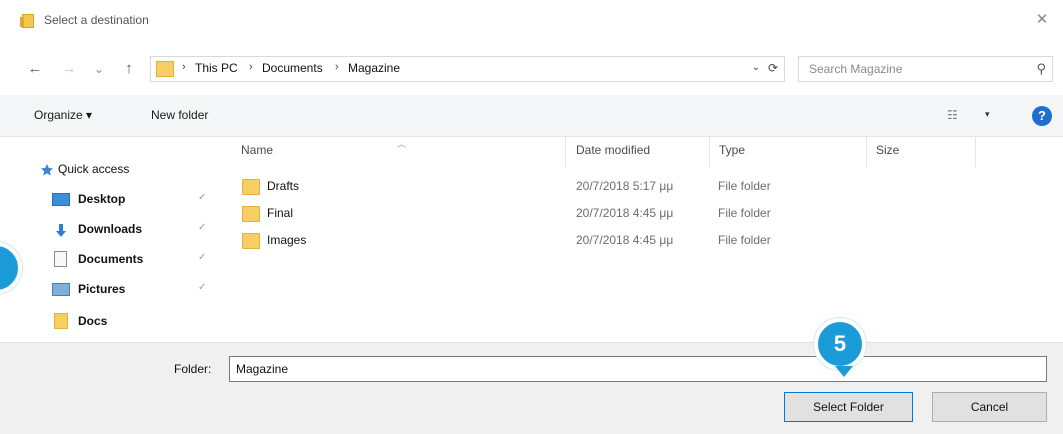  What do you see at coordinates (135, 201) in the screenshot?
I see `sidebar-item-desktop: Desktop ✓` at bounding box center [135, 201].